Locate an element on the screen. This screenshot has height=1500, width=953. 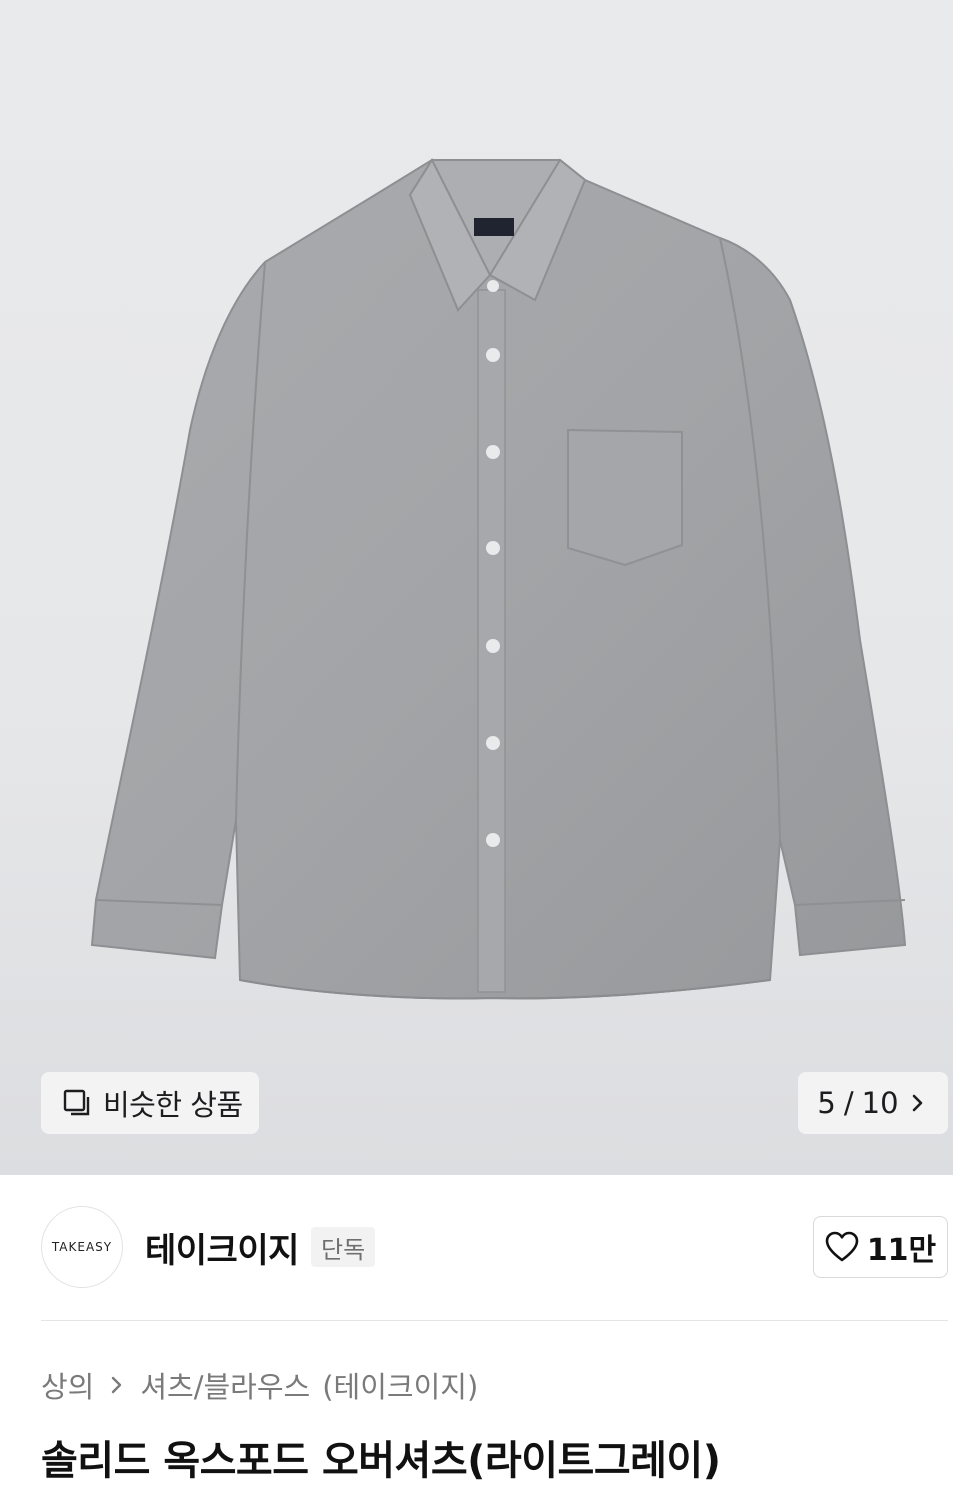
brand-name: 테이크이지 is located at coordinates (222, 1247).